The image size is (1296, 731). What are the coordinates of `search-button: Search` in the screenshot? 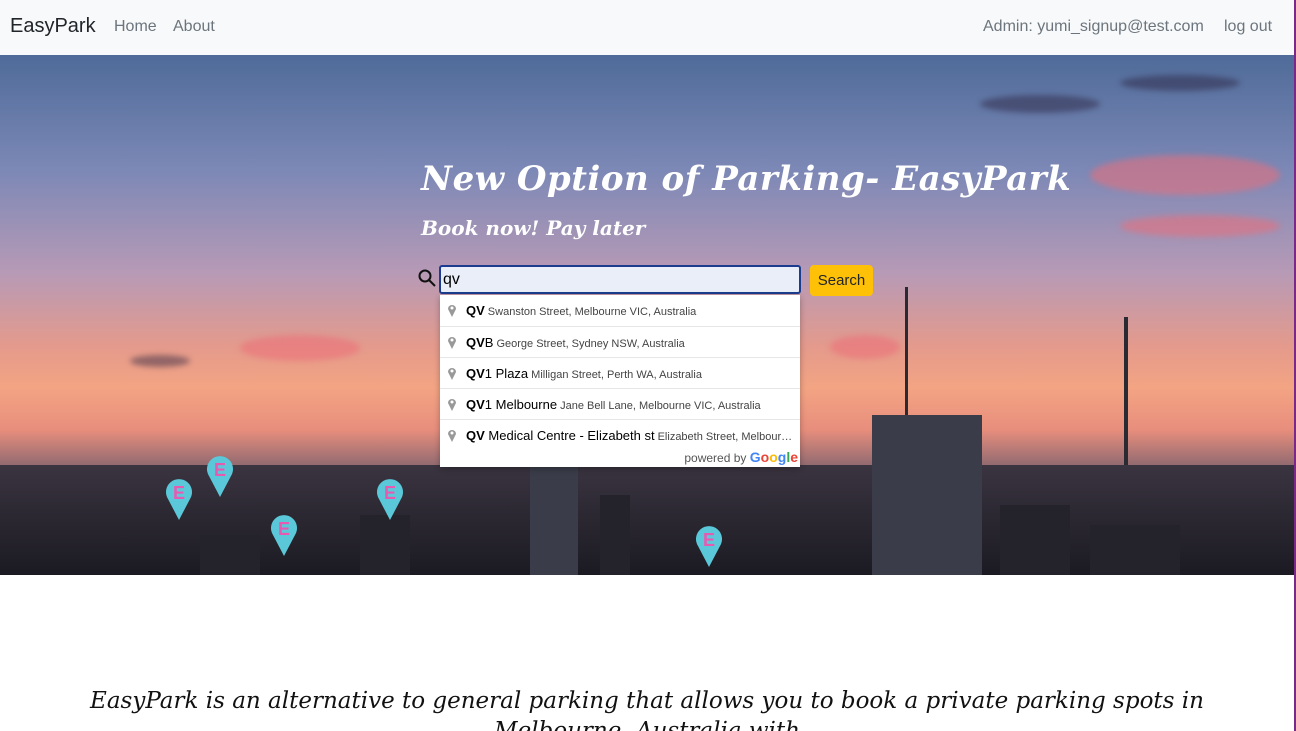 It's located at (841, 280).